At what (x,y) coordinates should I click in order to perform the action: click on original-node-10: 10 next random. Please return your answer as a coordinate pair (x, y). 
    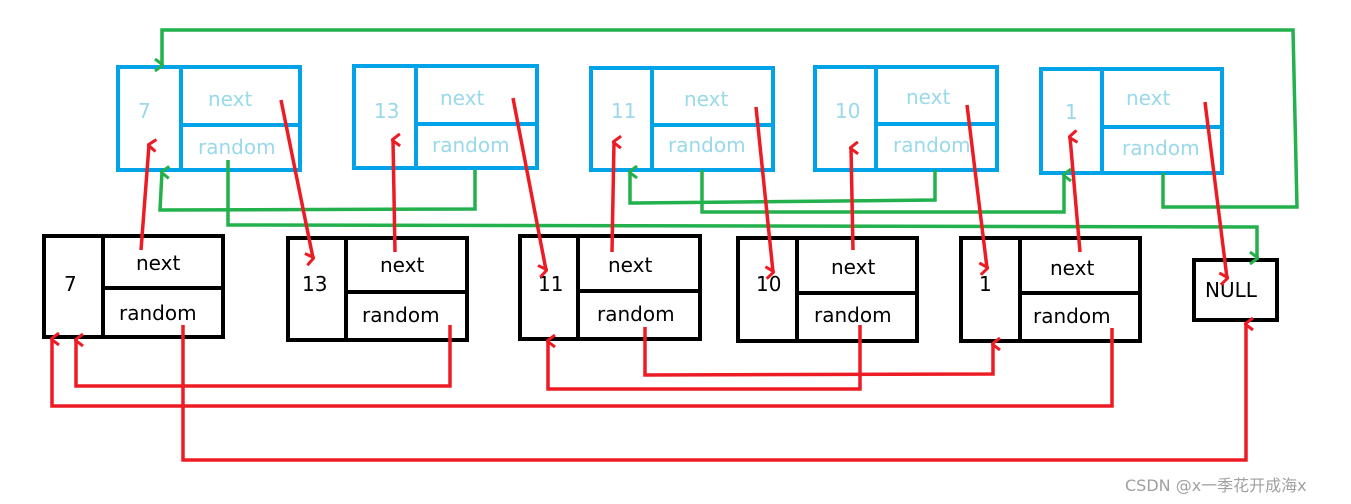
    Looking at the image, I should click on (827, 289).